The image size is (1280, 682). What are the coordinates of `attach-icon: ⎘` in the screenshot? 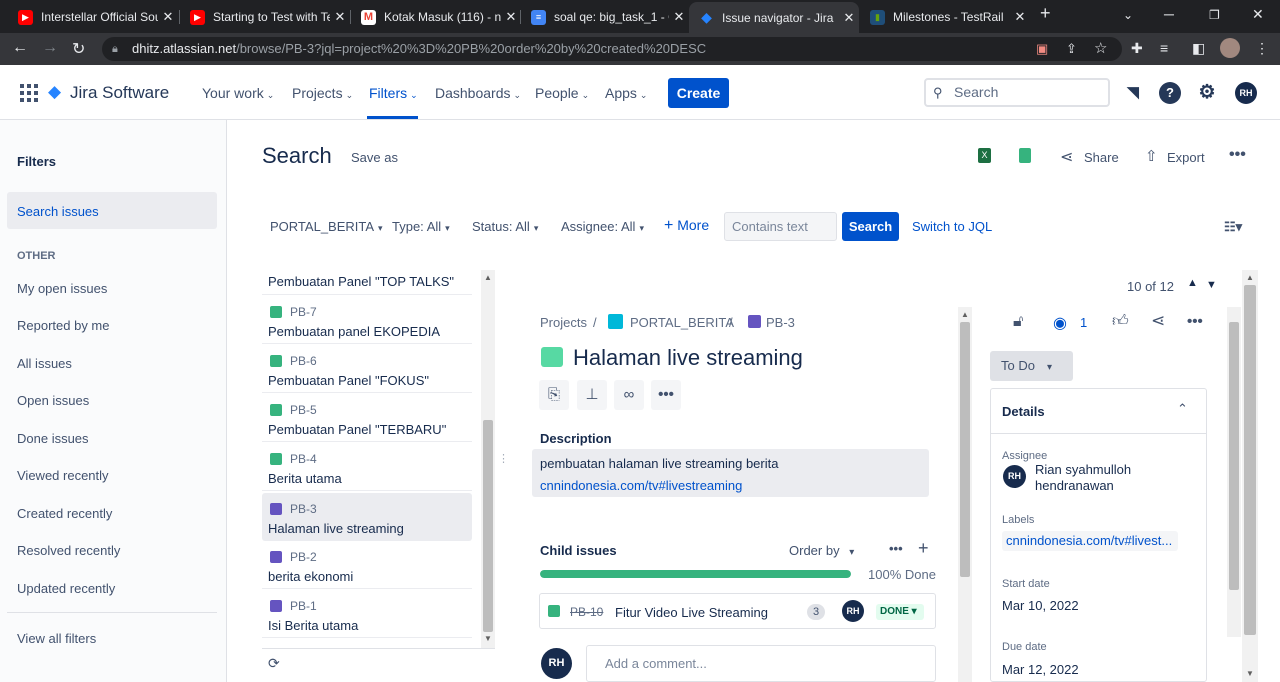 It's located at (554, 395).